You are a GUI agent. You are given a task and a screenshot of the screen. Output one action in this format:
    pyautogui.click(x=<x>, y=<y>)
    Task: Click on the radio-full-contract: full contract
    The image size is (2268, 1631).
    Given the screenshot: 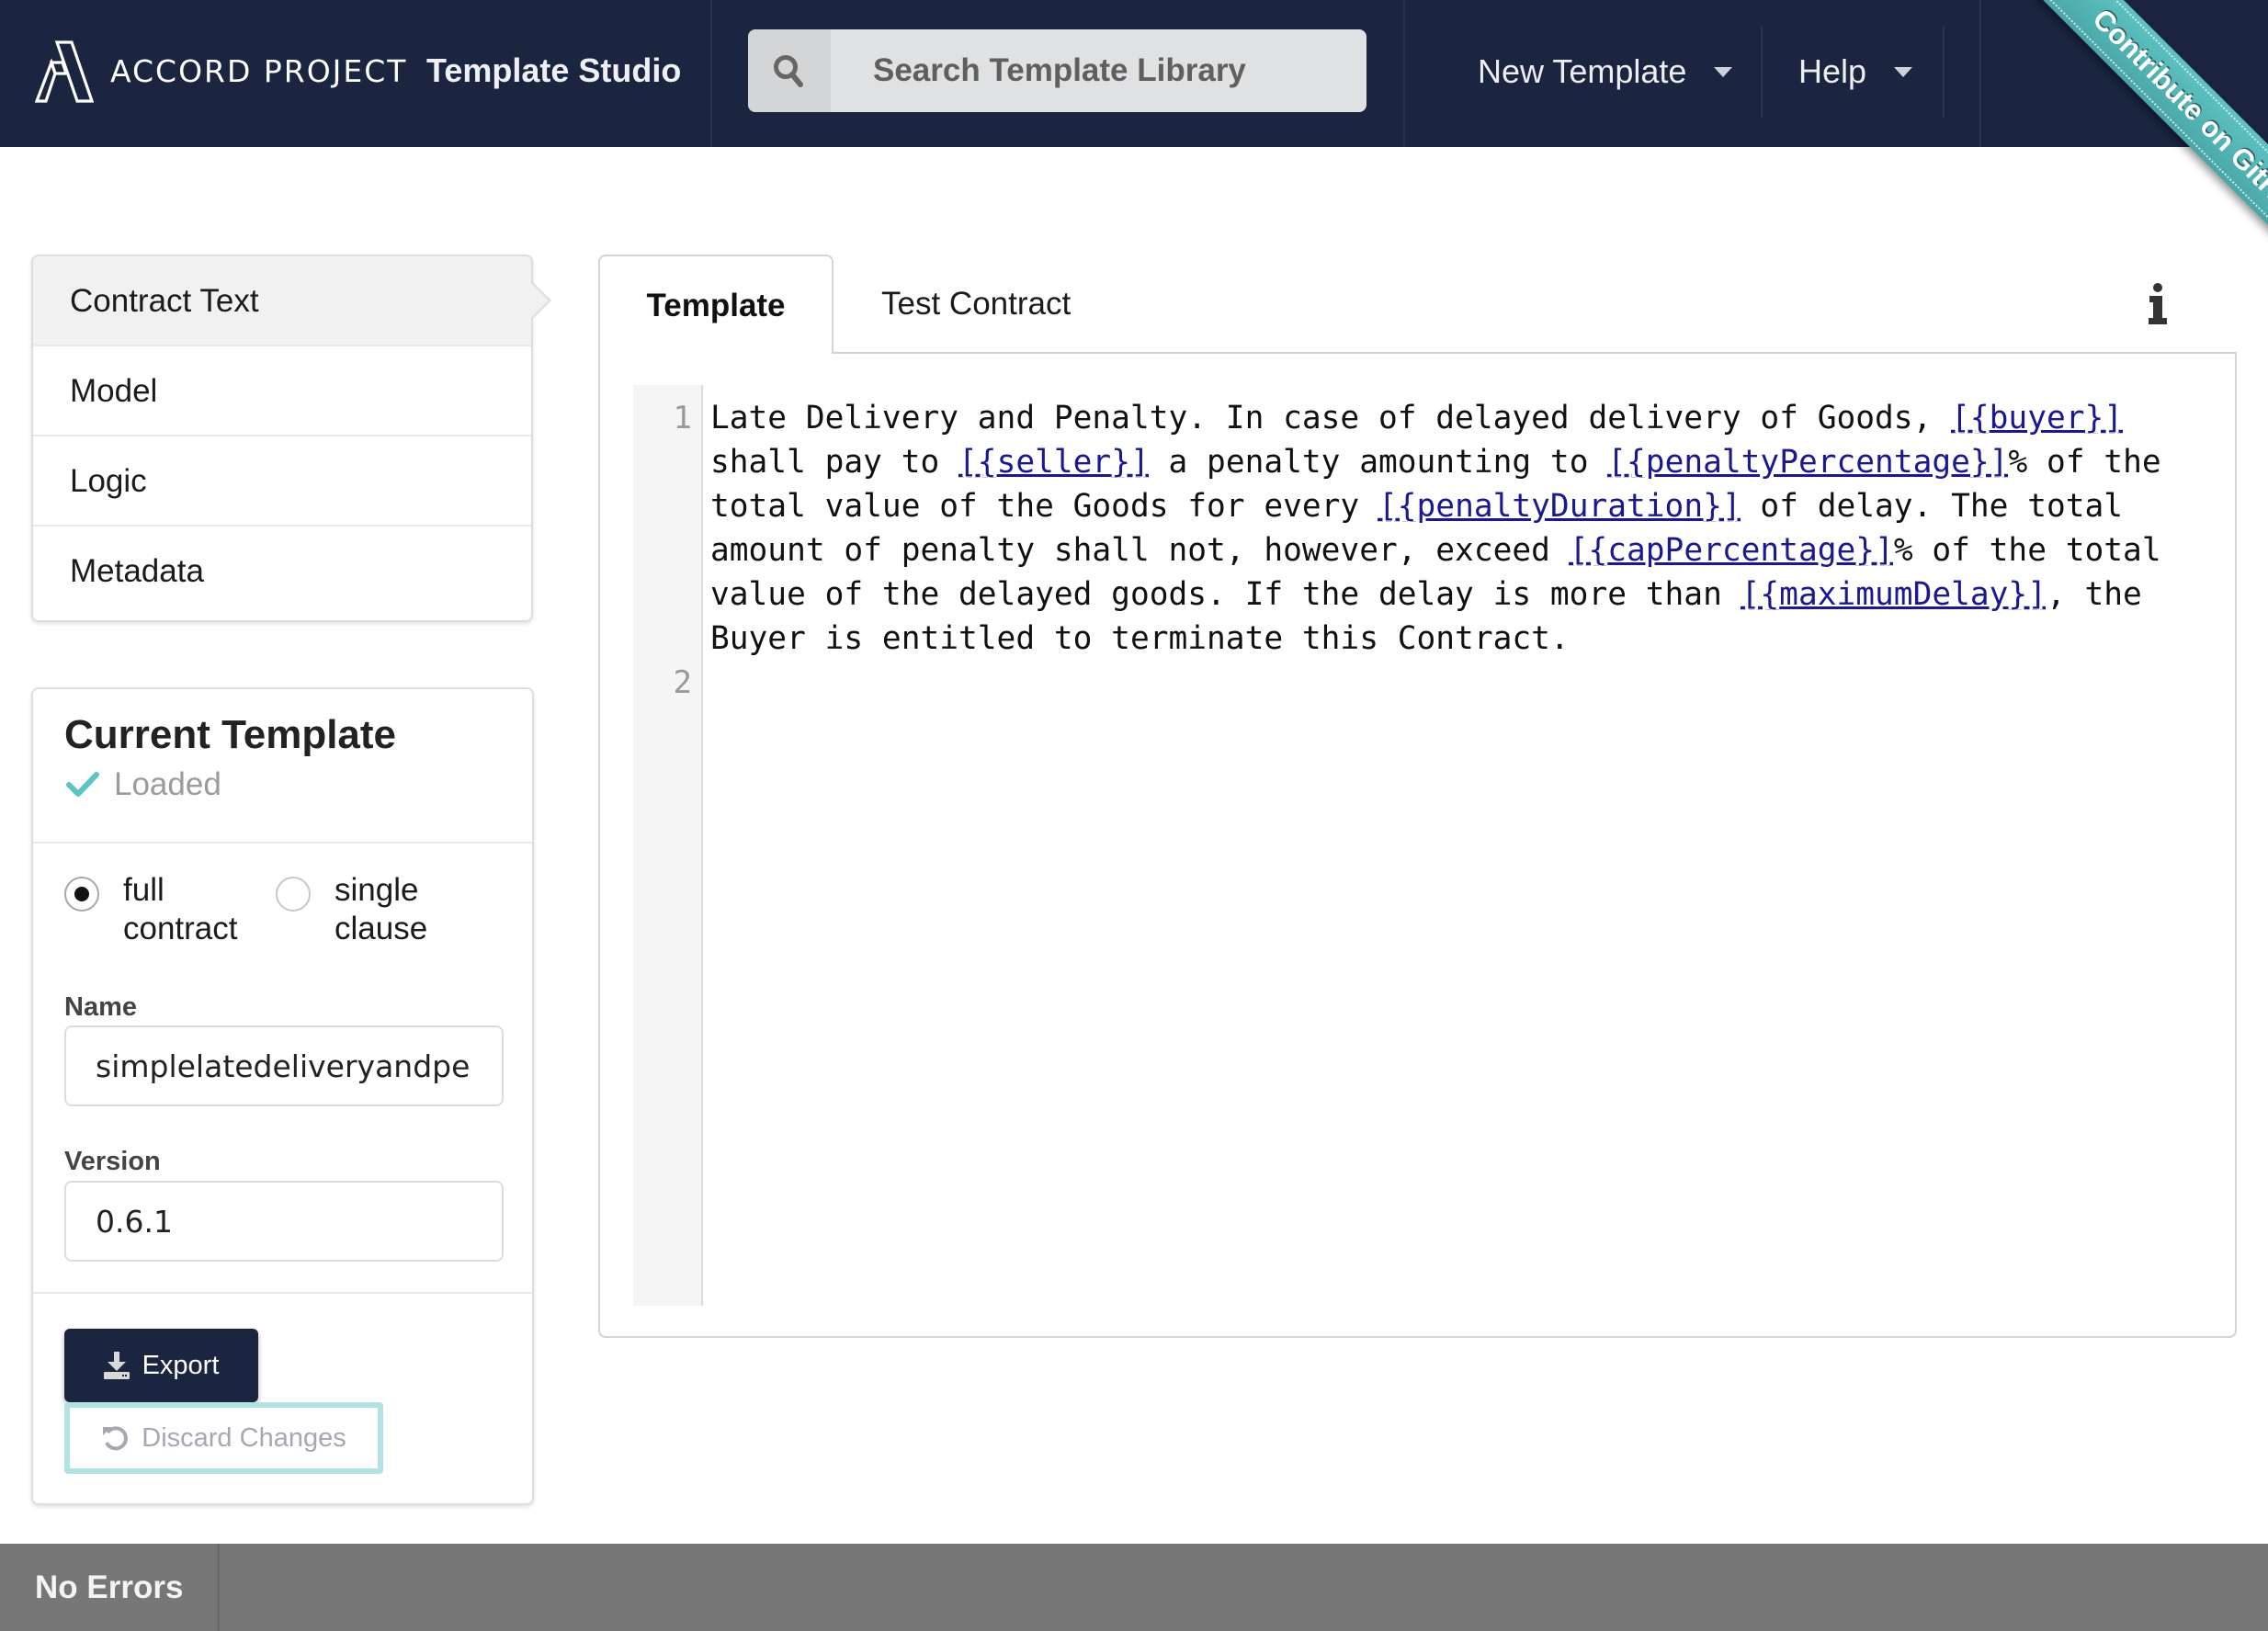 What is the action you would take?
    pyautogui.click(x=170, y=909)
    